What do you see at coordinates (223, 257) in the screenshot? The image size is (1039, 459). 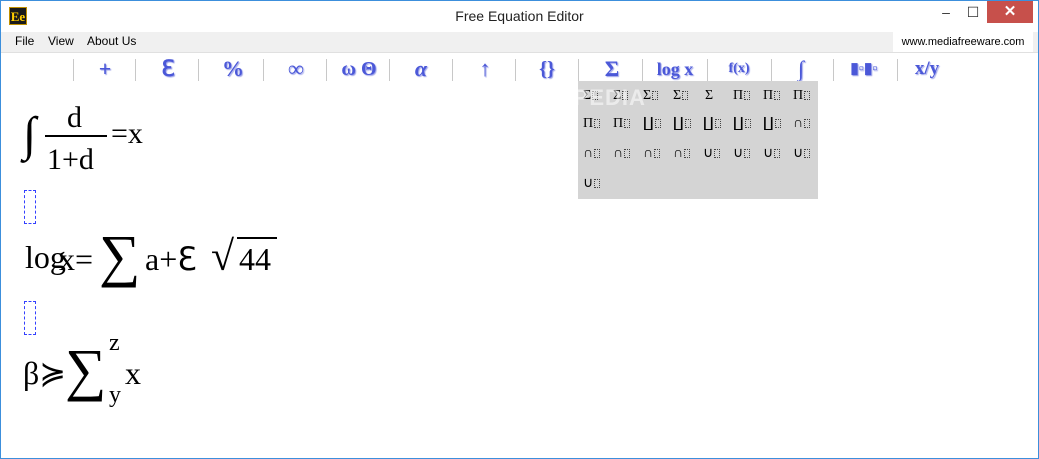 I see `radical-symbol: √` at bounding box center [223, 257].